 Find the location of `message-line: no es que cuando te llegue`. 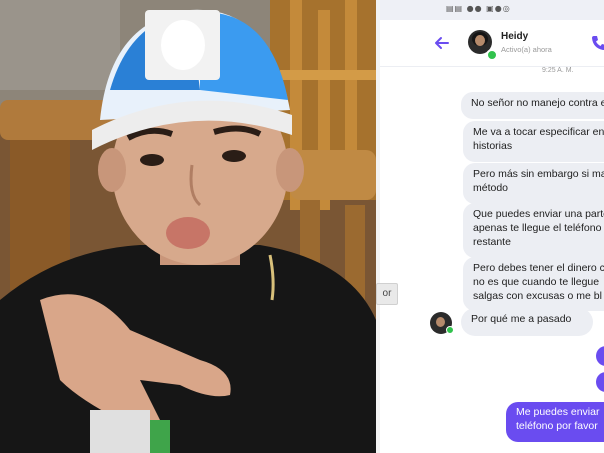

message-line: no es que cuando te llegue is located at coordinates (536, 282).